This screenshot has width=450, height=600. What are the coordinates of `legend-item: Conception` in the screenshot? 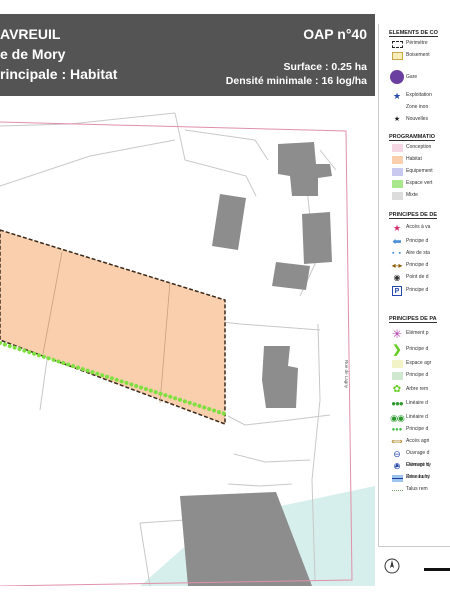 It's located at (419, 148).